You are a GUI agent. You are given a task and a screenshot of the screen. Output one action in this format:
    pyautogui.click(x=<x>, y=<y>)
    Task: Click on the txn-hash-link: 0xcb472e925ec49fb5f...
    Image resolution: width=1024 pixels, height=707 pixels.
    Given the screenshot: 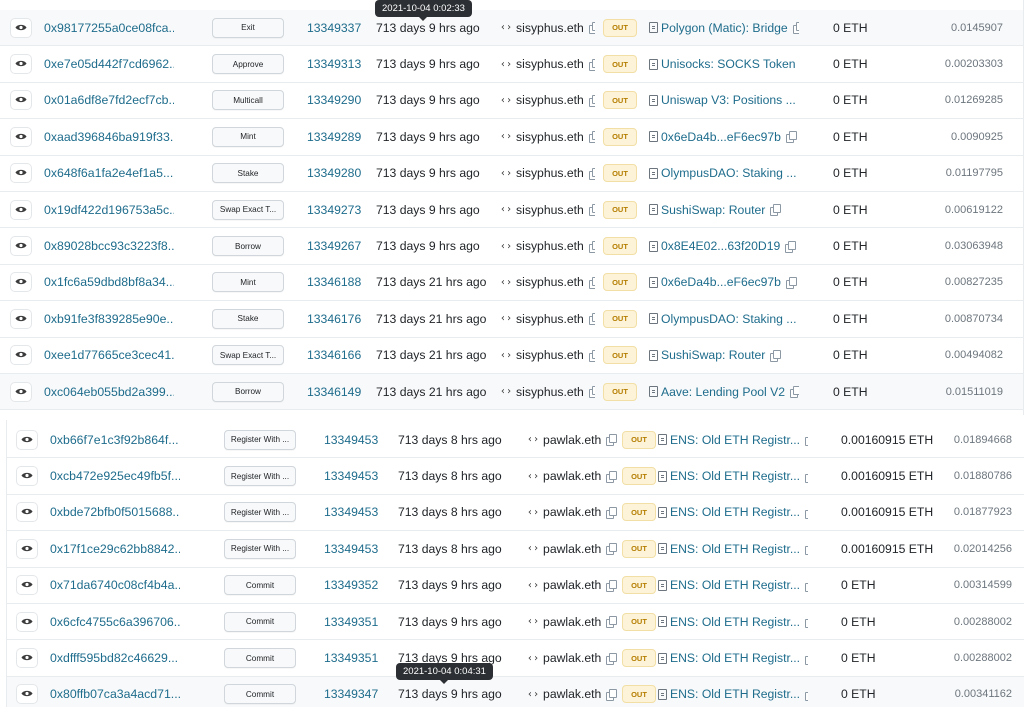 What is the action you would take?
    pyautogui.click(x=115, y=475)
    